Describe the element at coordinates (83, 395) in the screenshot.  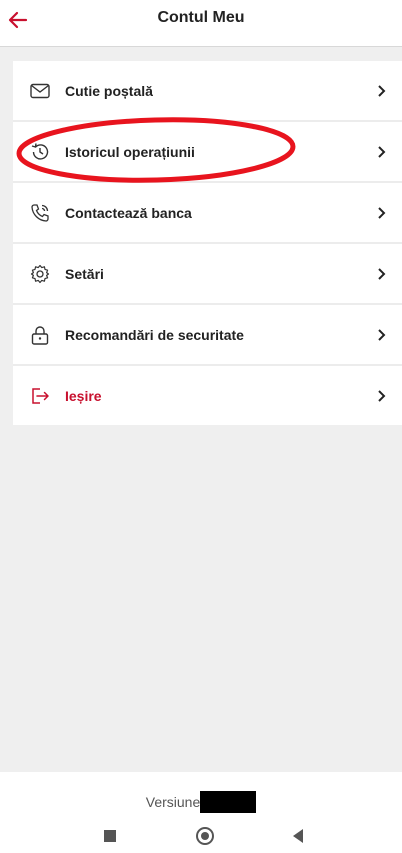
I see `menu-item-label: Ieșire` at that location.